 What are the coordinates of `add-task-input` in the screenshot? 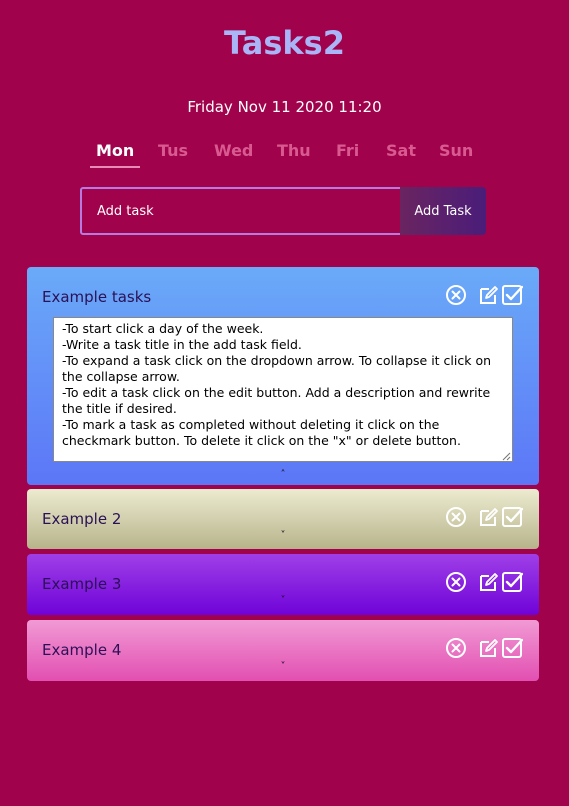 It's located at (248, 211).